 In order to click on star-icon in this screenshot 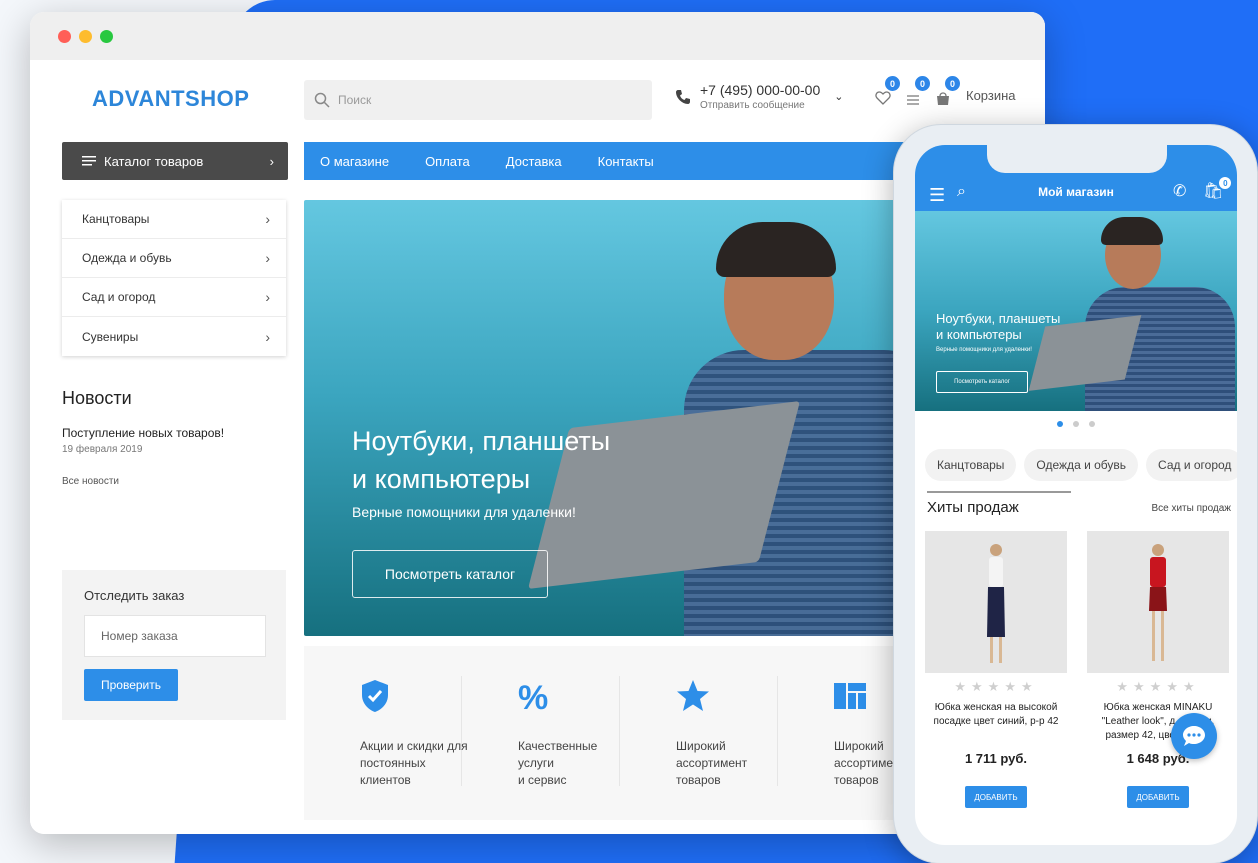, I will do `click(693, 695)`.